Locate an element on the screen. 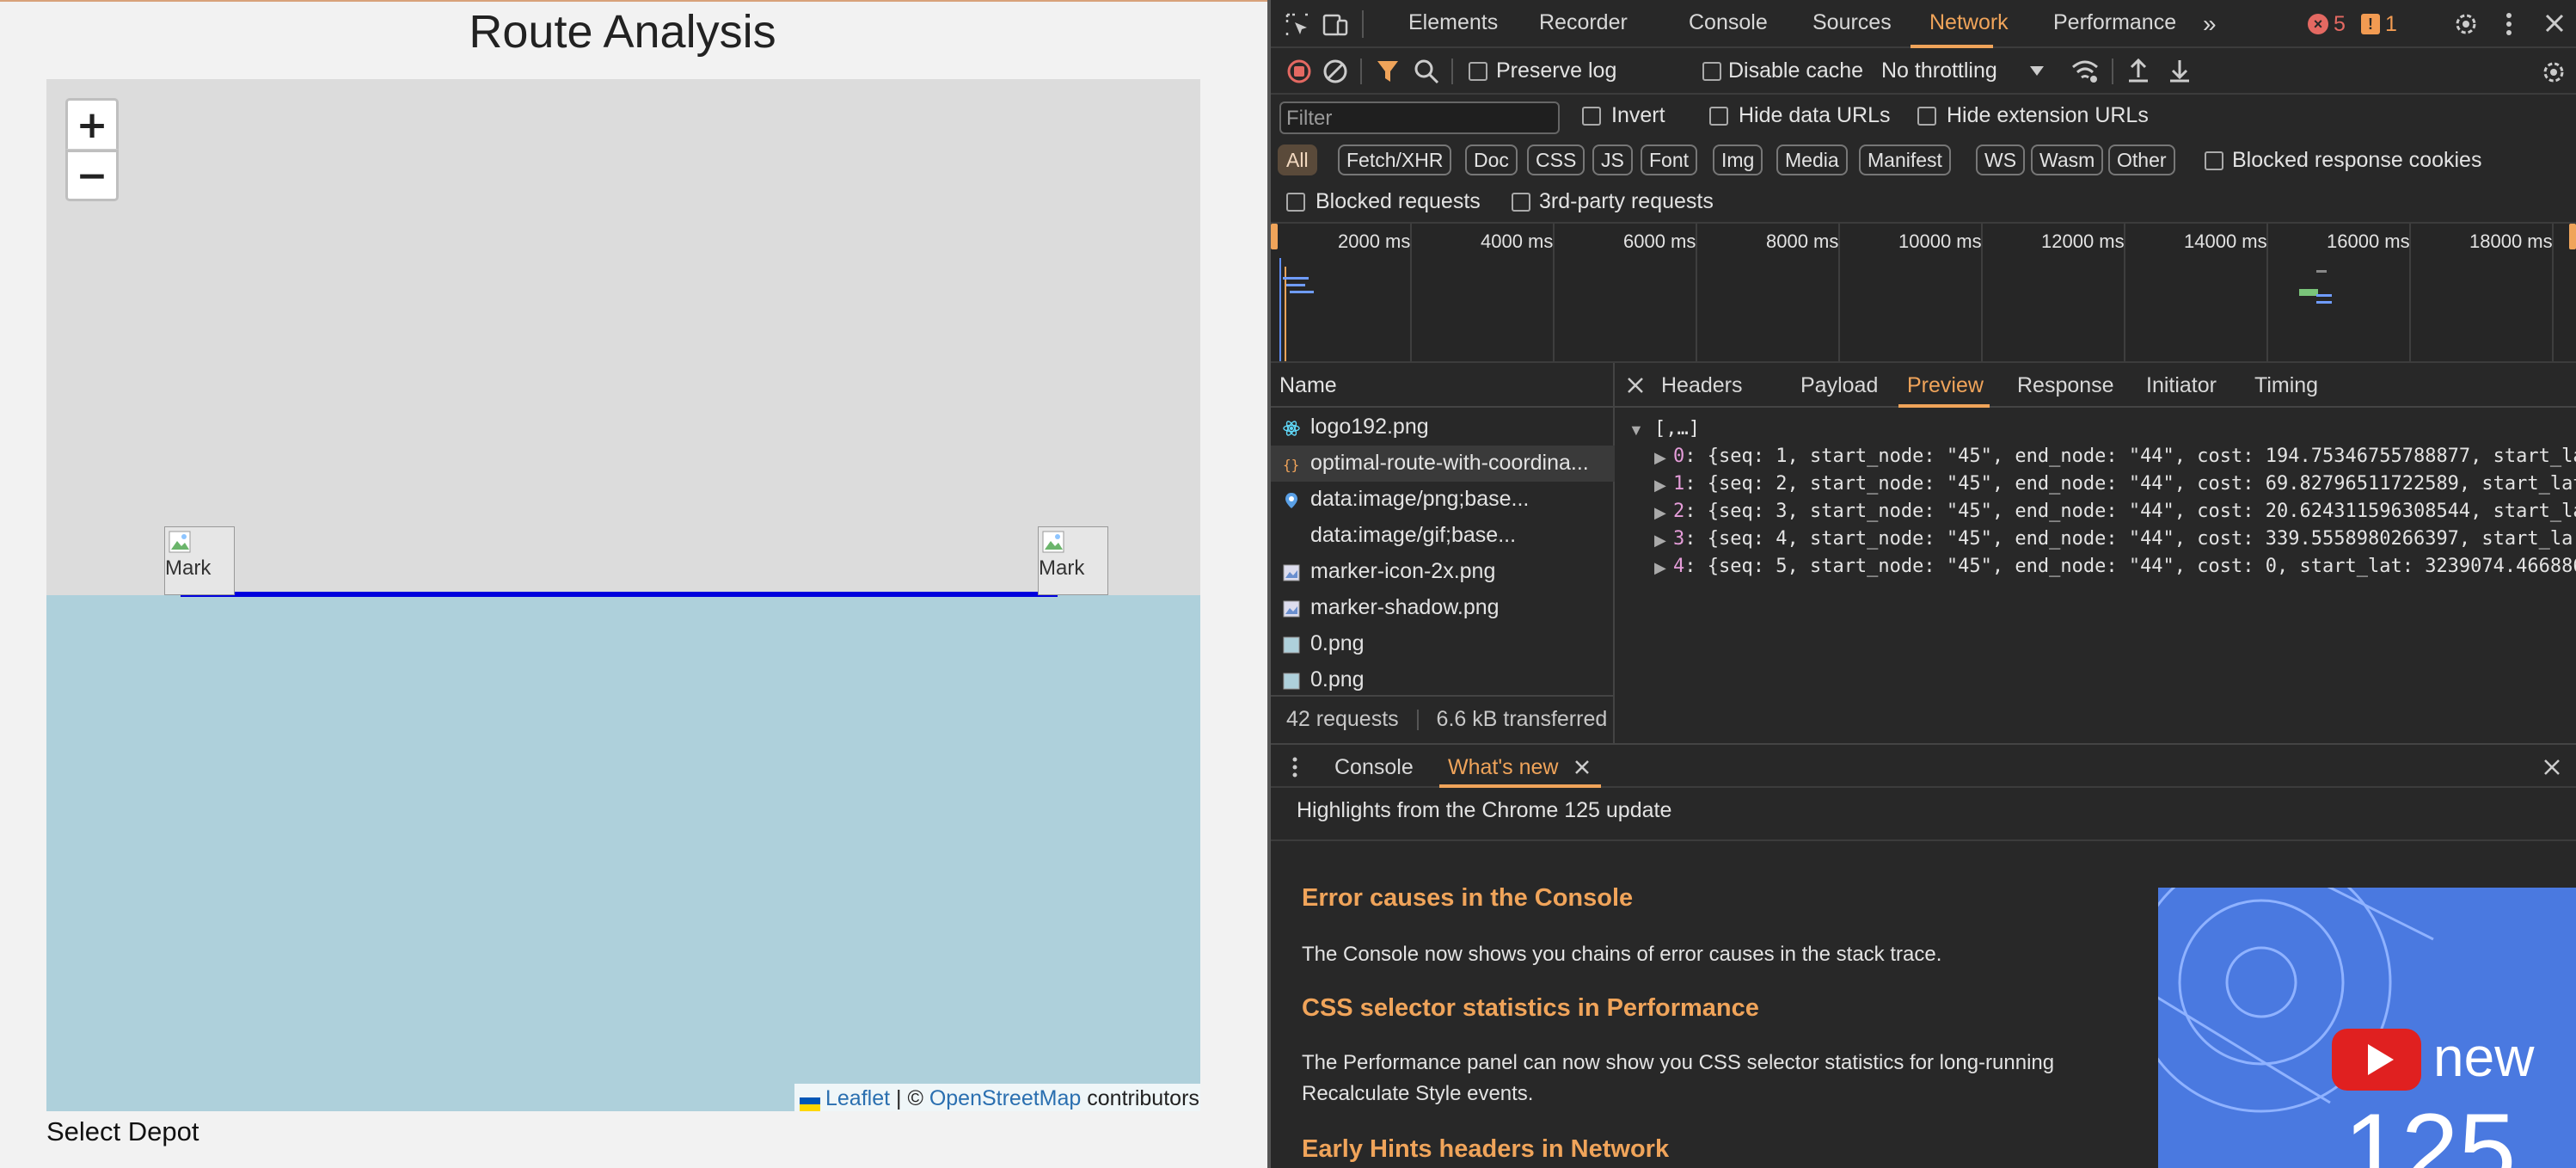 Image resolution: width=2576 pixels, height=1168 pixels. route-polyline is located at coordinates (619, 595).